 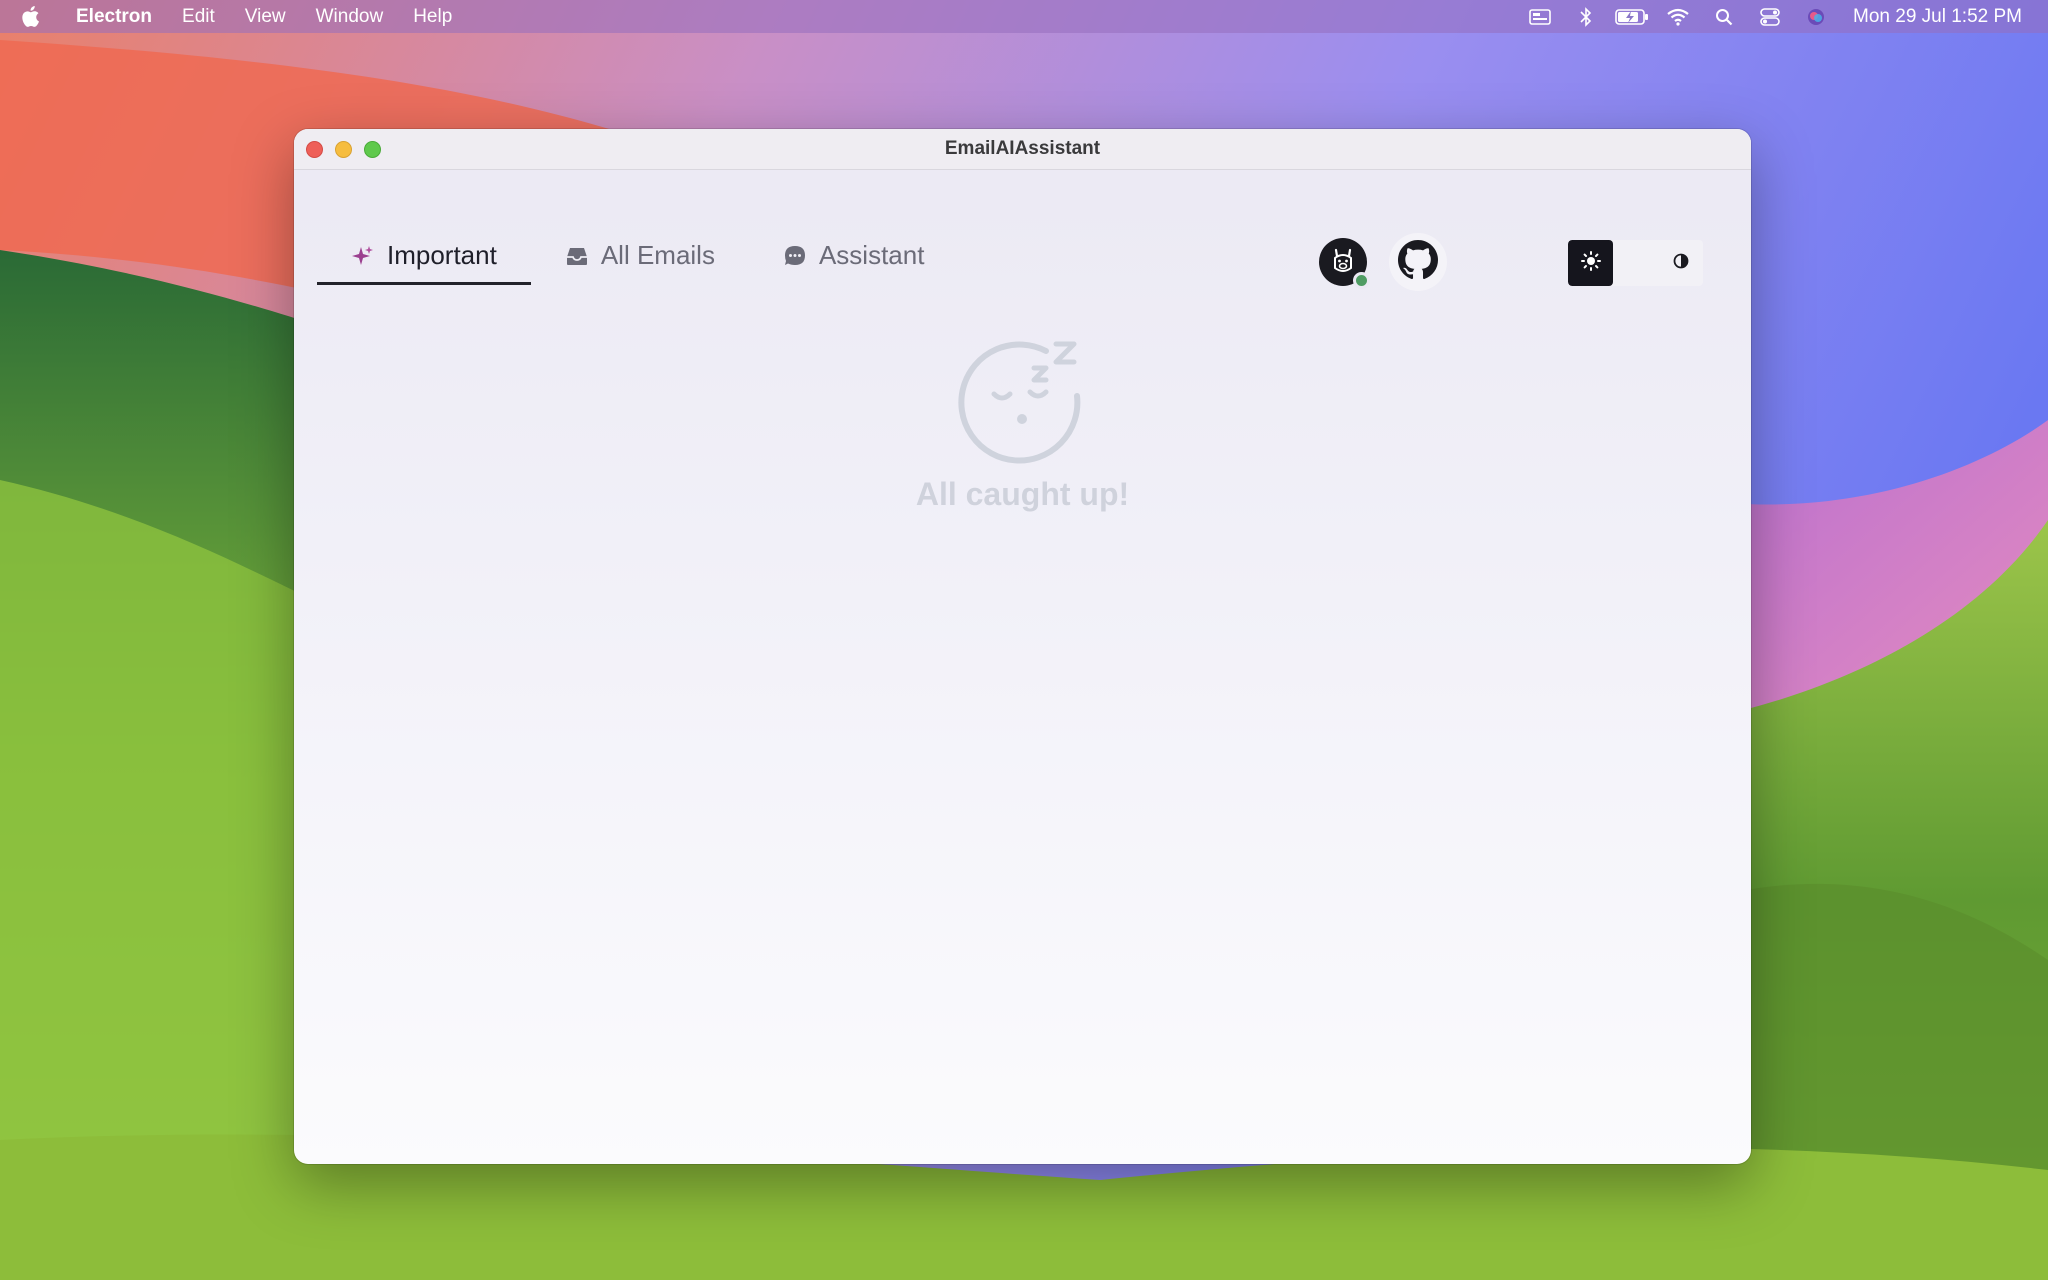 I want to click on theme-dark-button, so click(x=1635, y=263).